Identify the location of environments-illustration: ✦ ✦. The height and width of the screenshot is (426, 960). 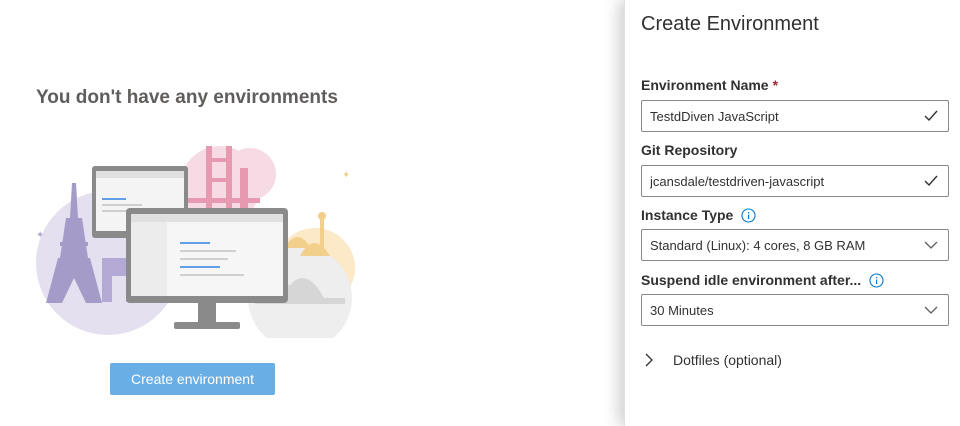
(195, 242).